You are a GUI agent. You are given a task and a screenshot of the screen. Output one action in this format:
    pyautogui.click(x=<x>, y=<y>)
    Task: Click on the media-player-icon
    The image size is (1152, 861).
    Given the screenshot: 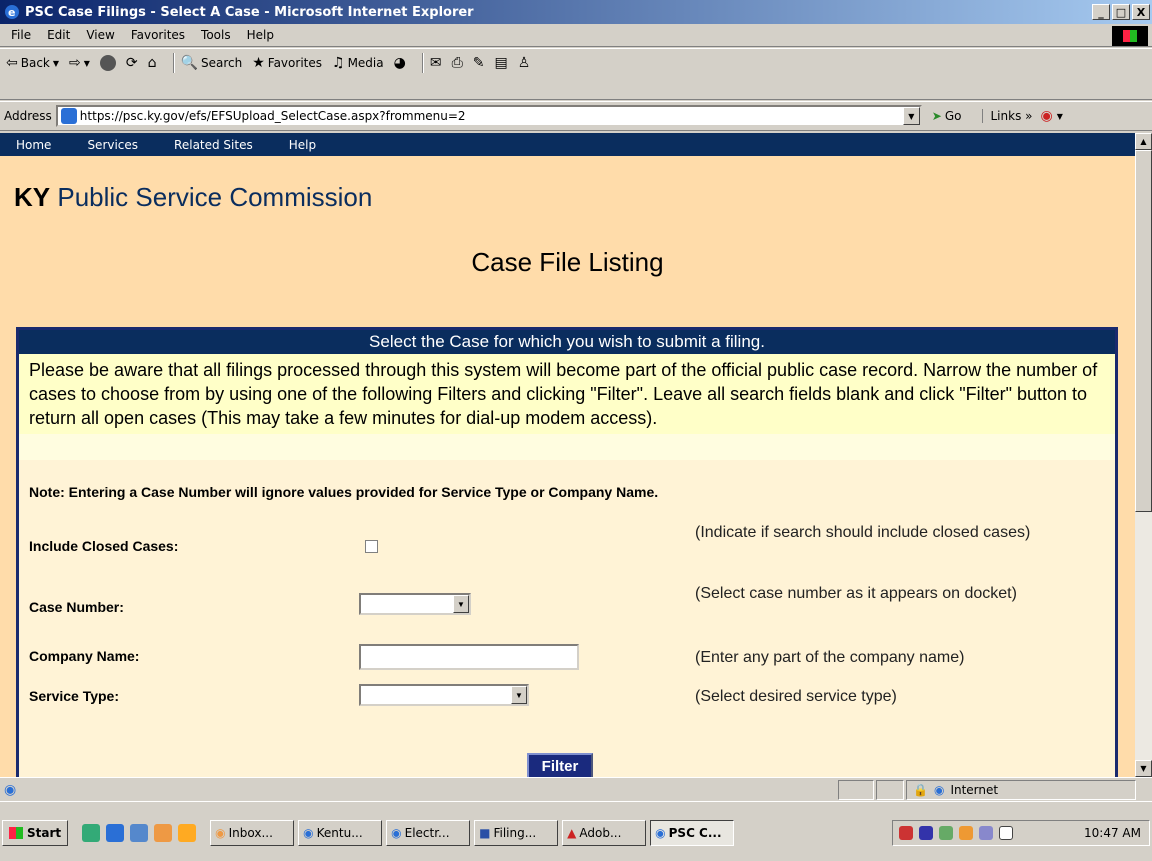 What is the action you would take?
    pyautogui.click(x=187, y=833)
    